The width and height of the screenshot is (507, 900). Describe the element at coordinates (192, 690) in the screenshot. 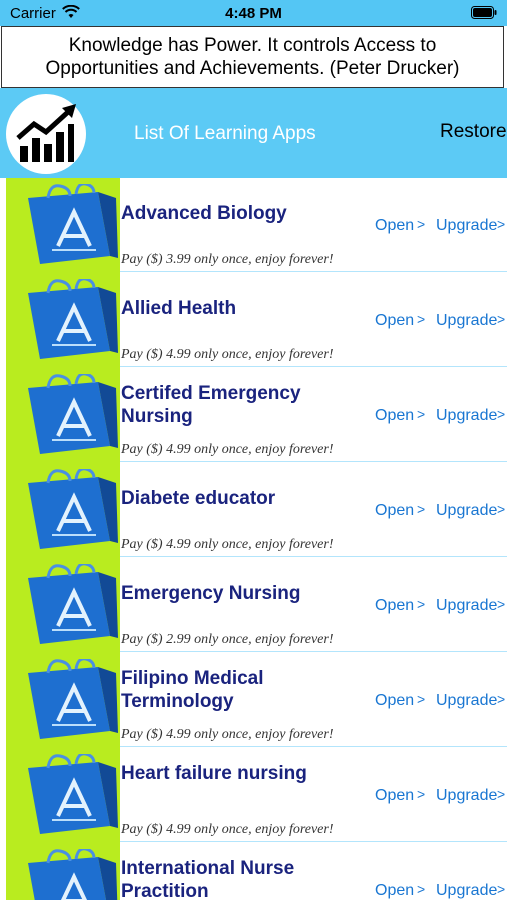

I see `app-name: Filipino Medical Terminology` at that location.